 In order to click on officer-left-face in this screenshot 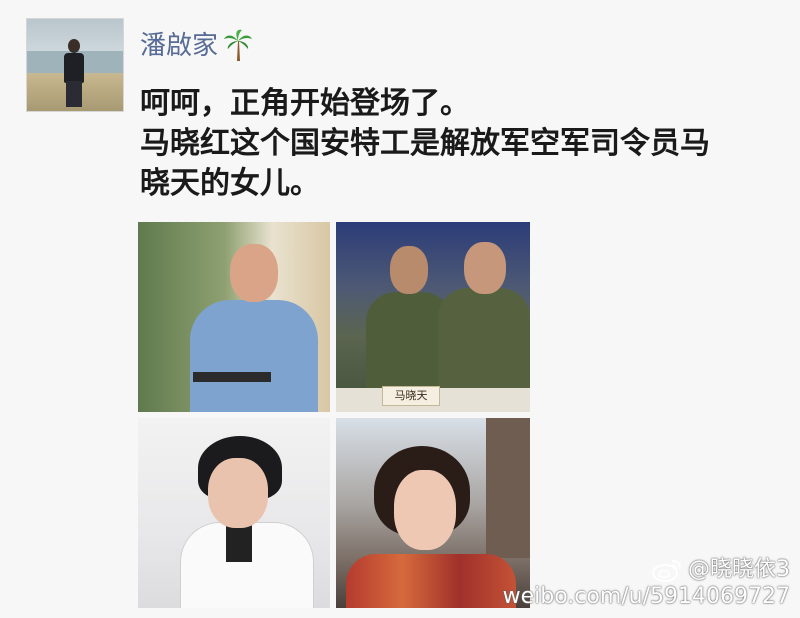, I will do `click(409, 270)`.